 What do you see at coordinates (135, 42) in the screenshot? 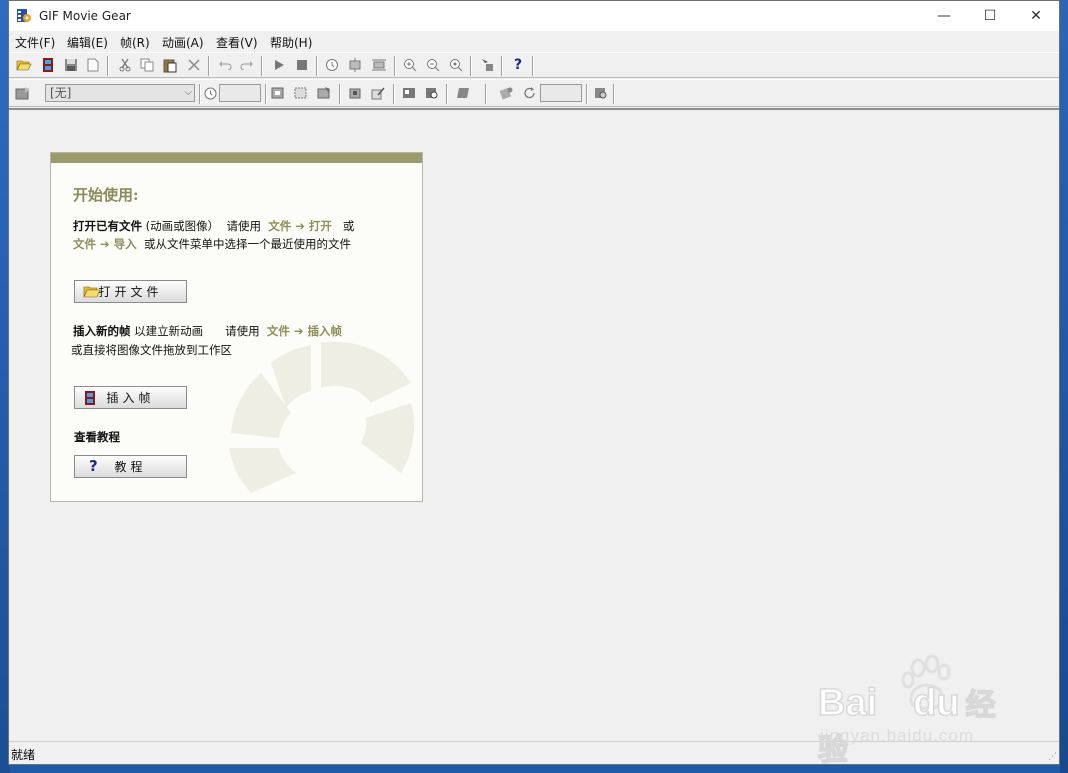
I see `menu-frame: 帧(R)` at bounding box center [135, 42].